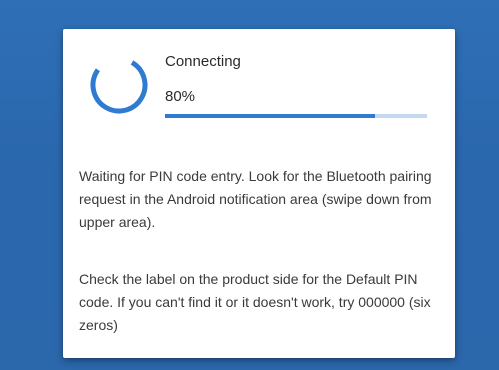 Image resolution: width=499 pixels, height=370 pixels. Describe the element at coordinates (270, 116) in the screenshot. I see `progress-bar-fill` at that location.